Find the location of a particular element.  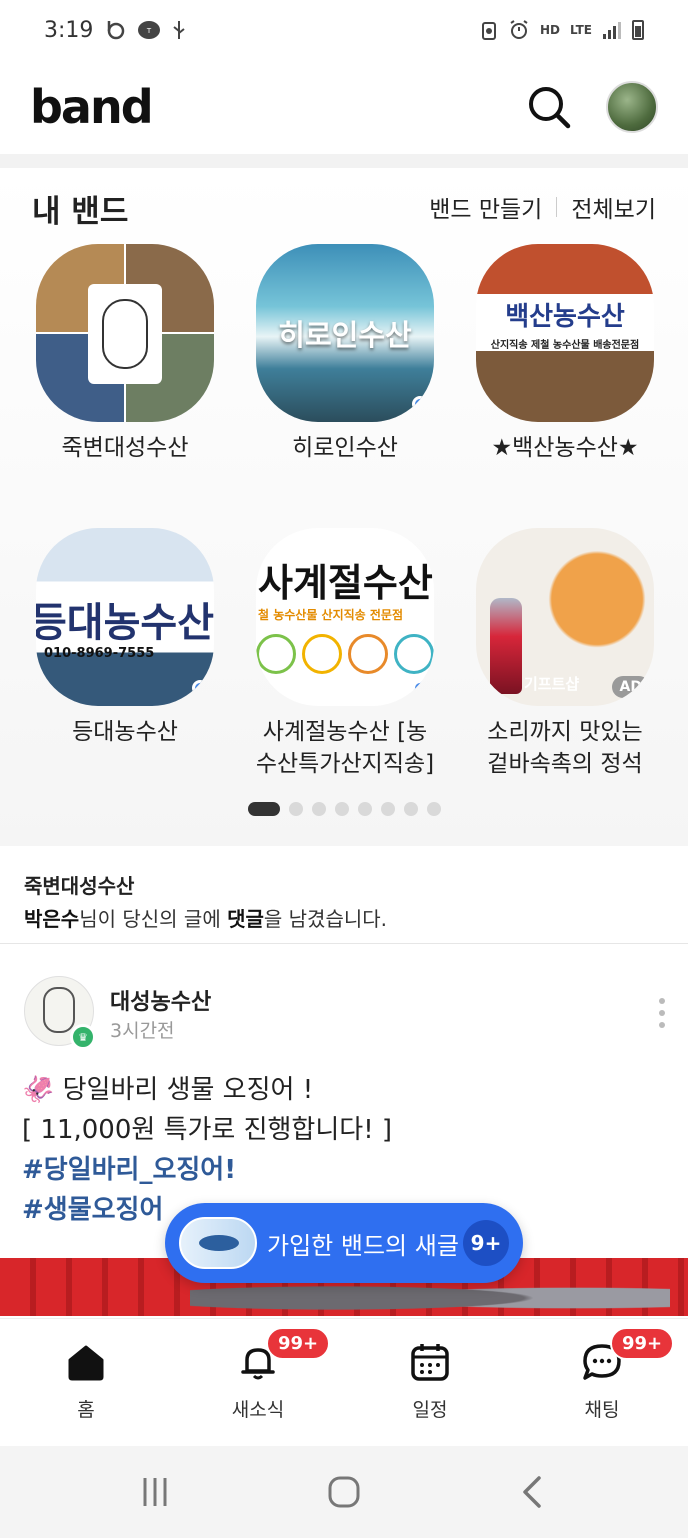

pager-dot-active is located at coordinates (263, 809).